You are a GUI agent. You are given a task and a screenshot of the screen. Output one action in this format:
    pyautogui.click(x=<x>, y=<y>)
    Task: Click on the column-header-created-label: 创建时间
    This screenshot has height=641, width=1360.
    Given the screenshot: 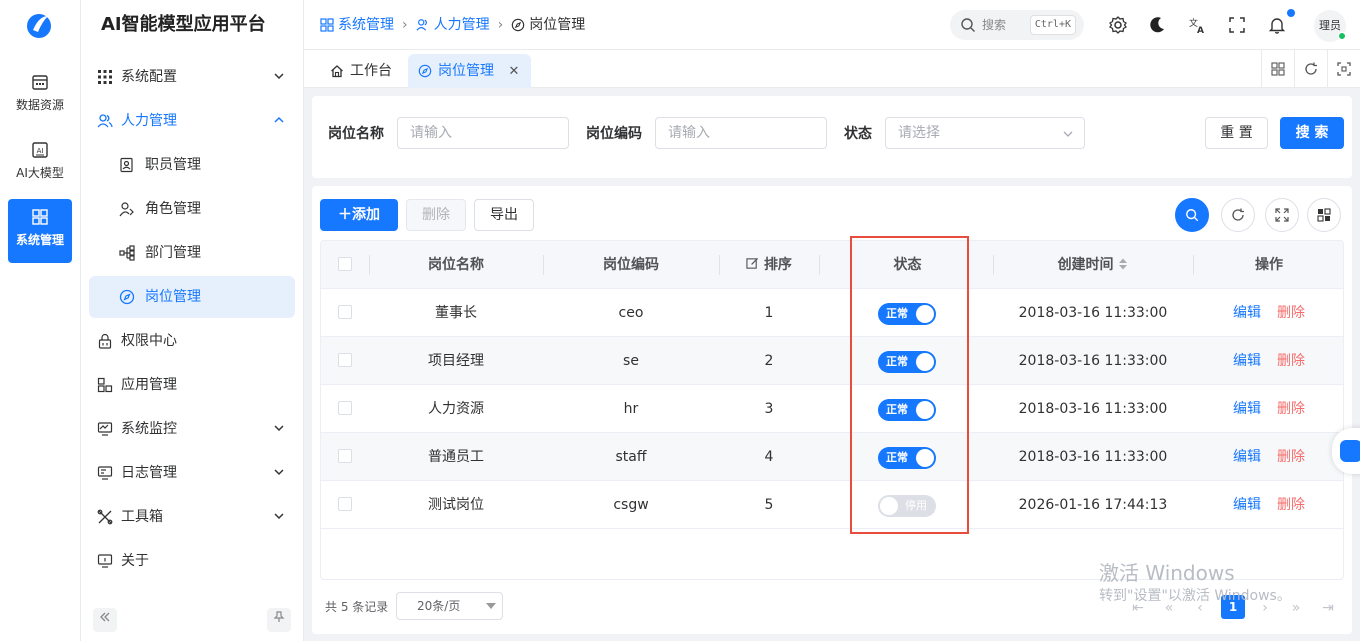 What is the action you would take?
    pyautogui.click(x=1085, y=265)
    